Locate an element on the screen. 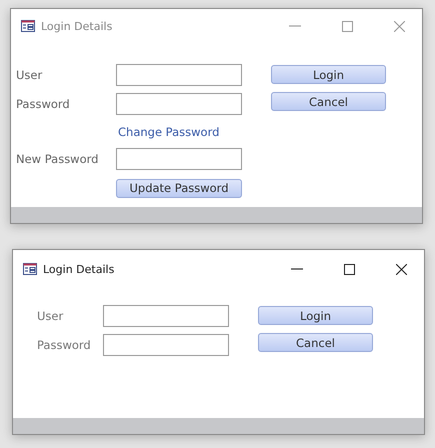  update-password-button: Update Password is located at coordinates (179, 188).